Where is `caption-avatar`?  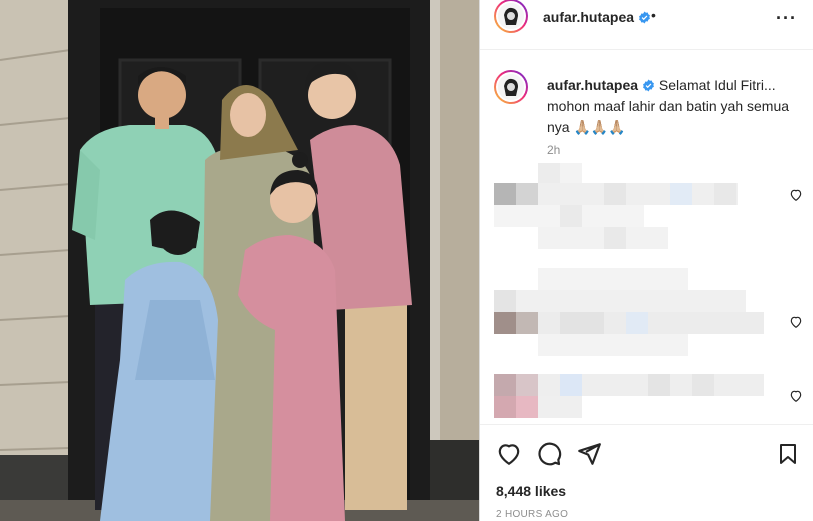
caption-avatar is located at coordinates (511, 87).